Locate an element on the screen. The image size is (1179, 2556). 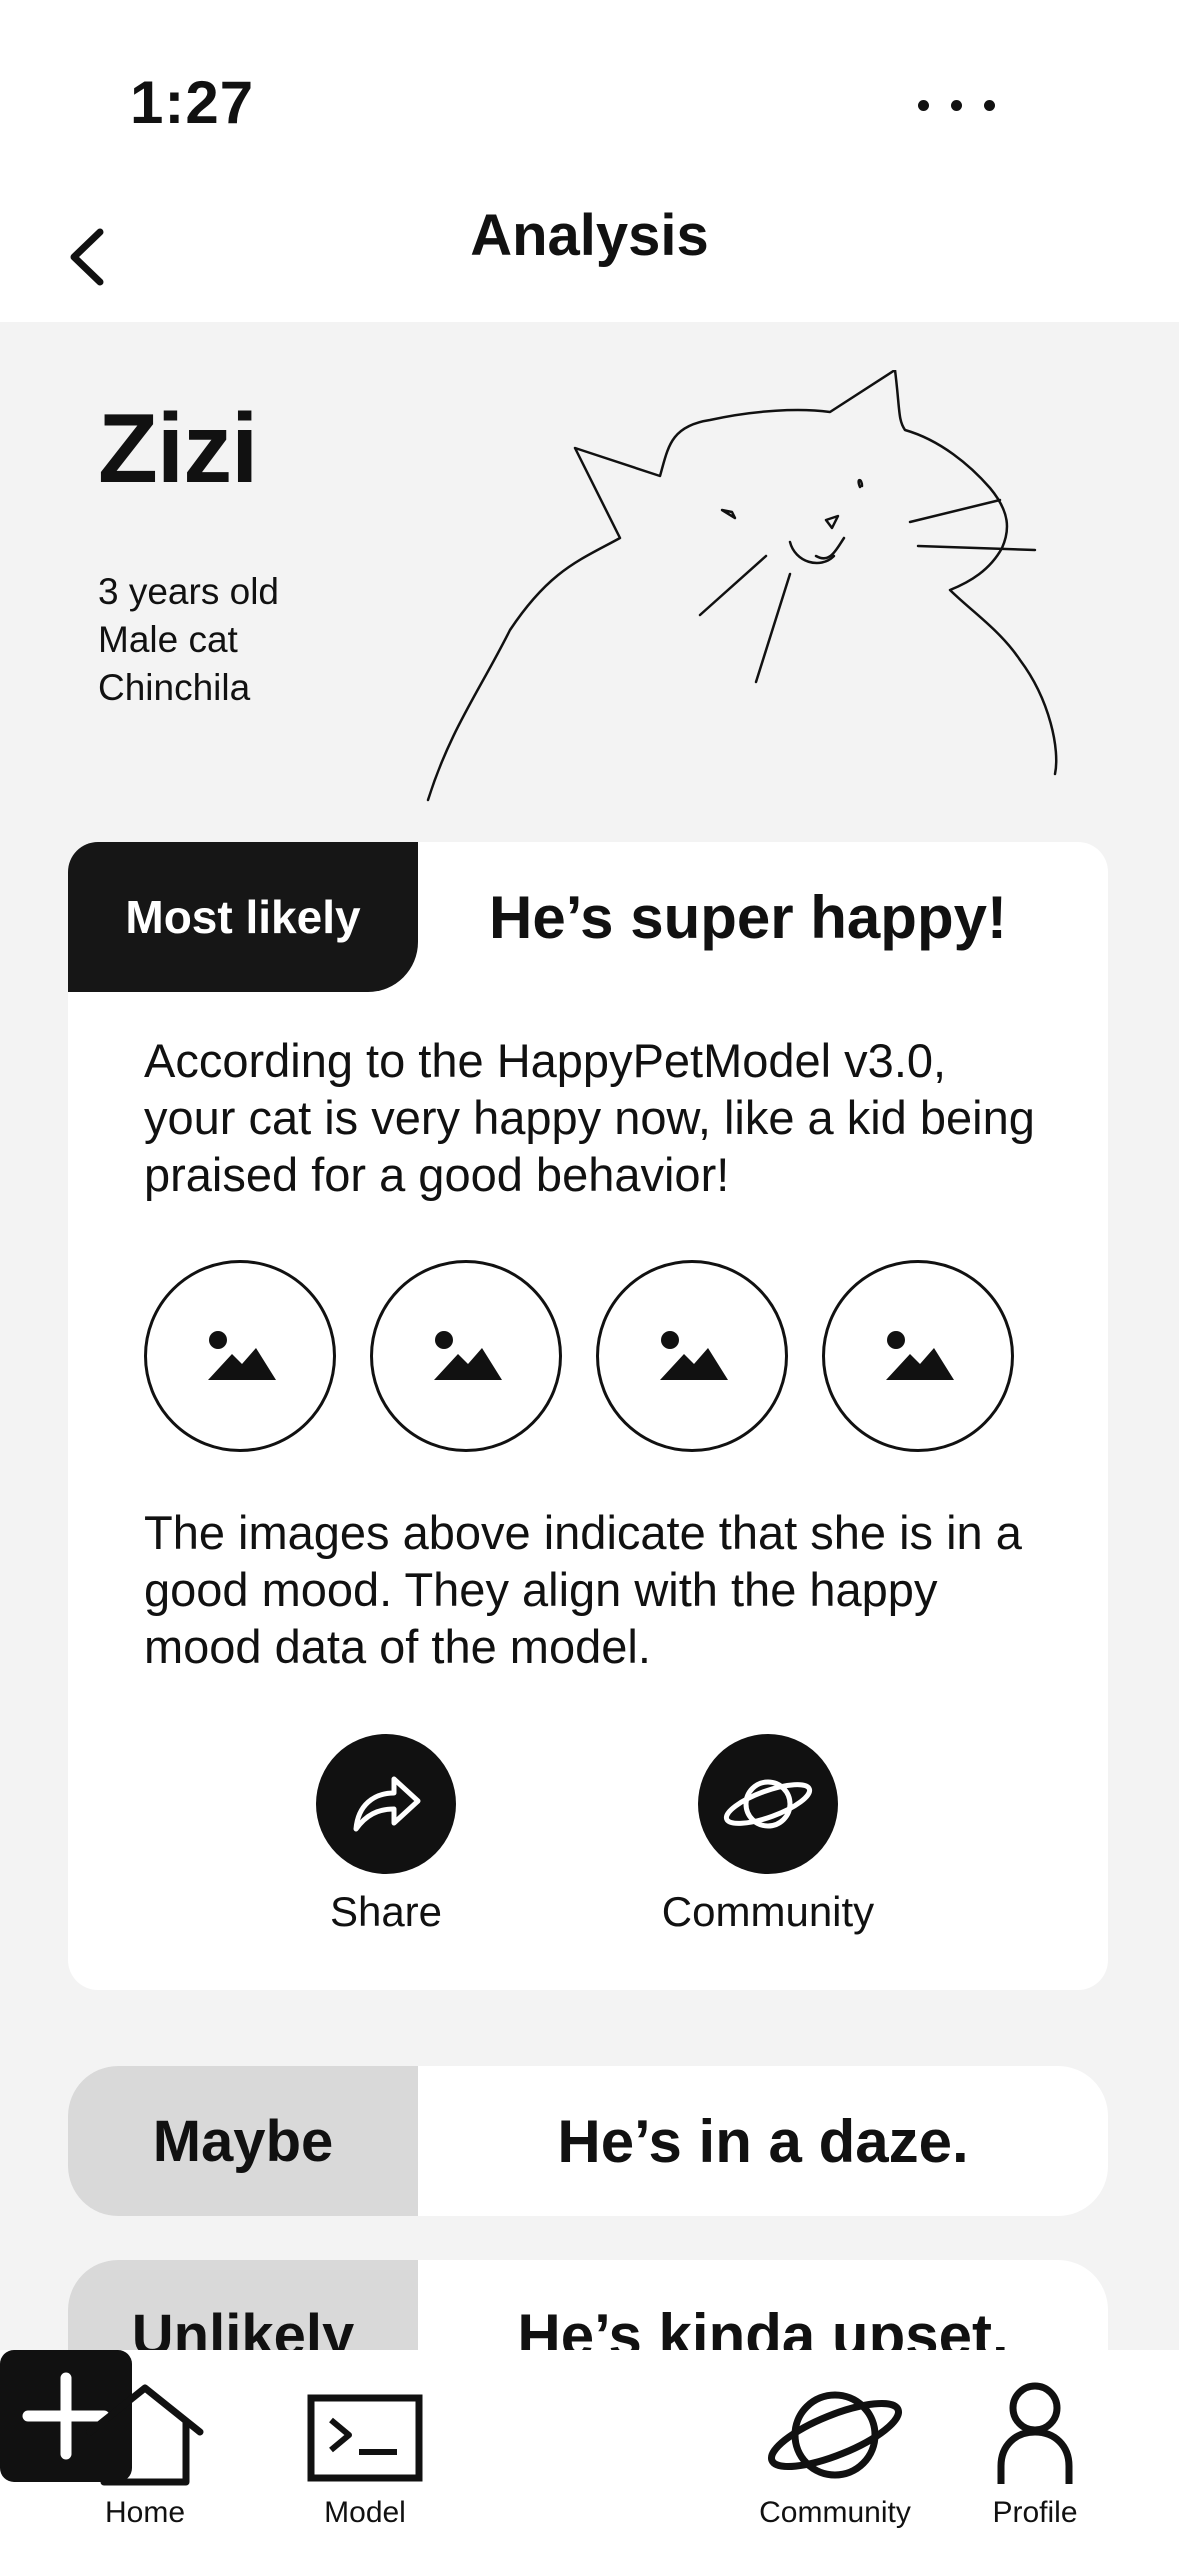
tab-model: Model is located at coordinates (365, 2455).